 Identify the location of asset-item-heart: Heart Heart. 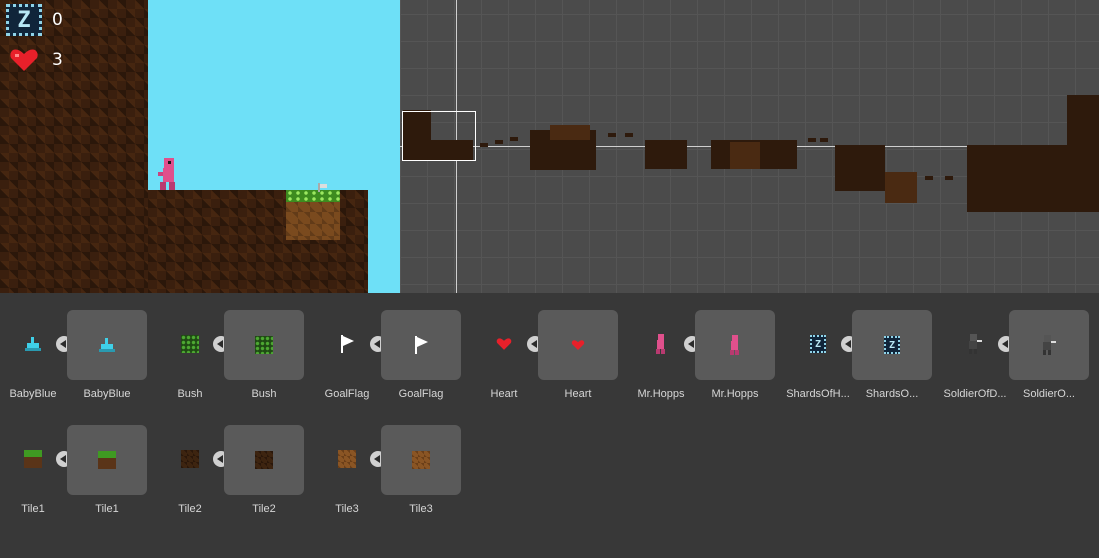
(549, 346).